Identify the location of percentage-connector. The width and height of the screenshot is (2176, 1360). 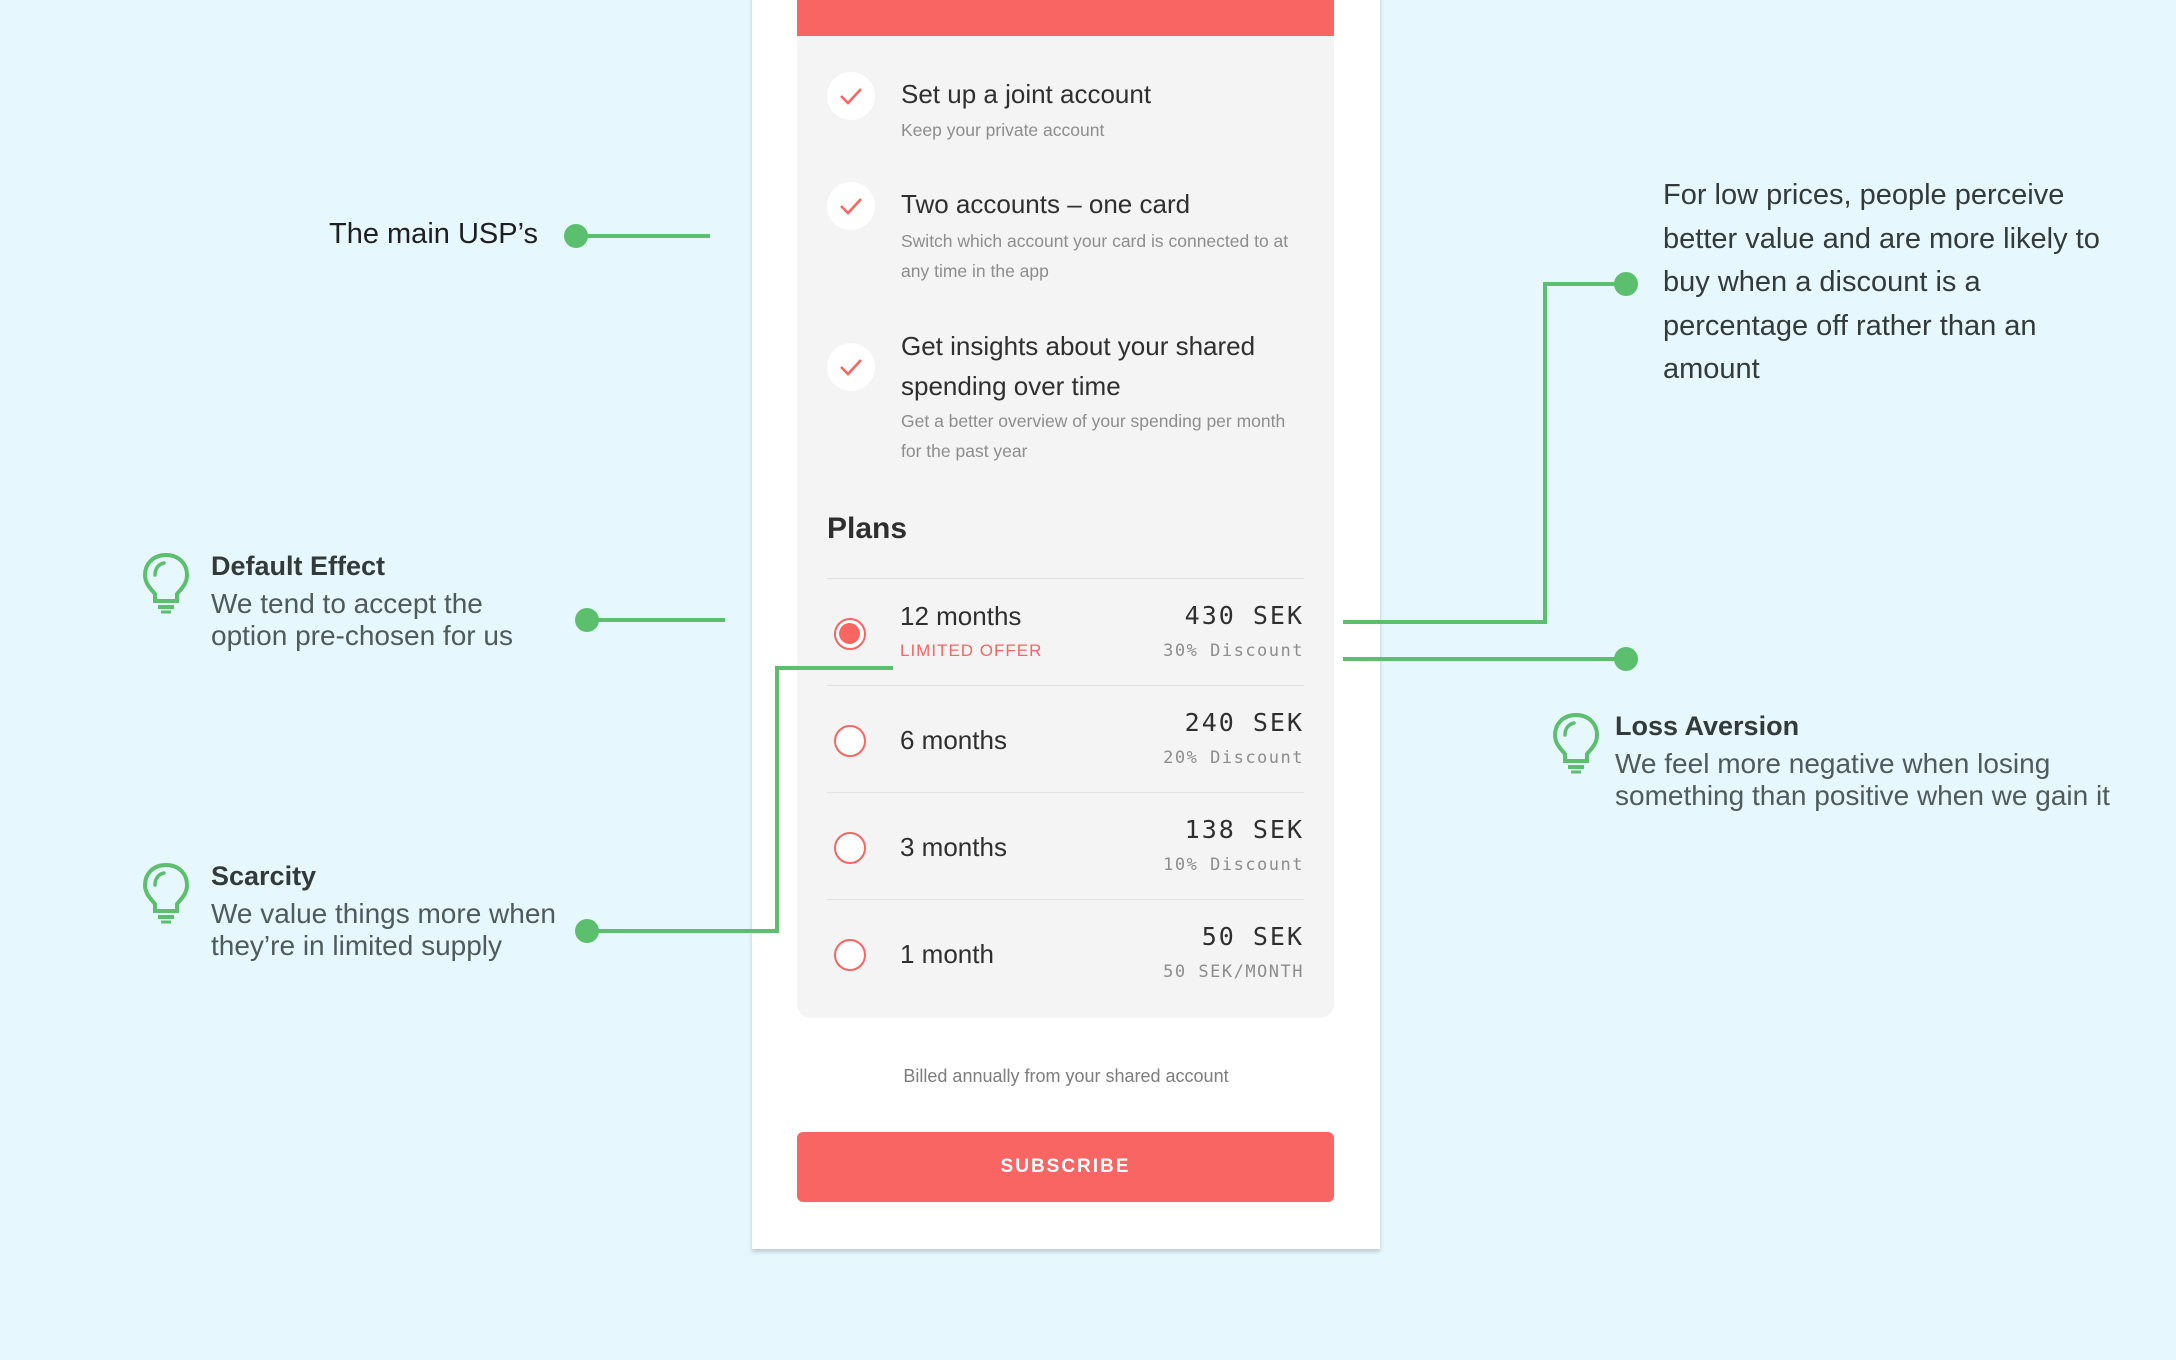
(1484, 453).